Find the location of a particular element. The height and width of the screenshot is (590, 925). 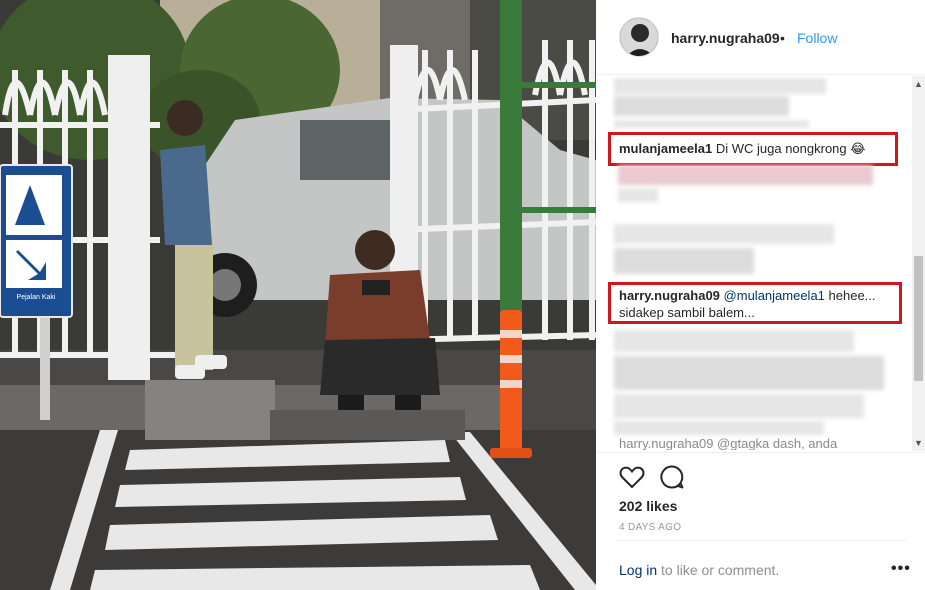

avatar-image is located at coordinates (639, 37).